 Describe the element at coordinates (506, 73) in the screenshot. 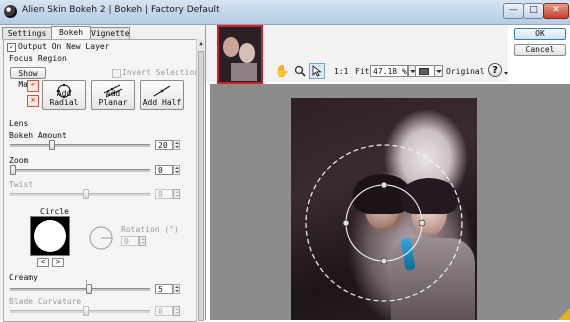

I see `help-dropdown-icon` at that location.